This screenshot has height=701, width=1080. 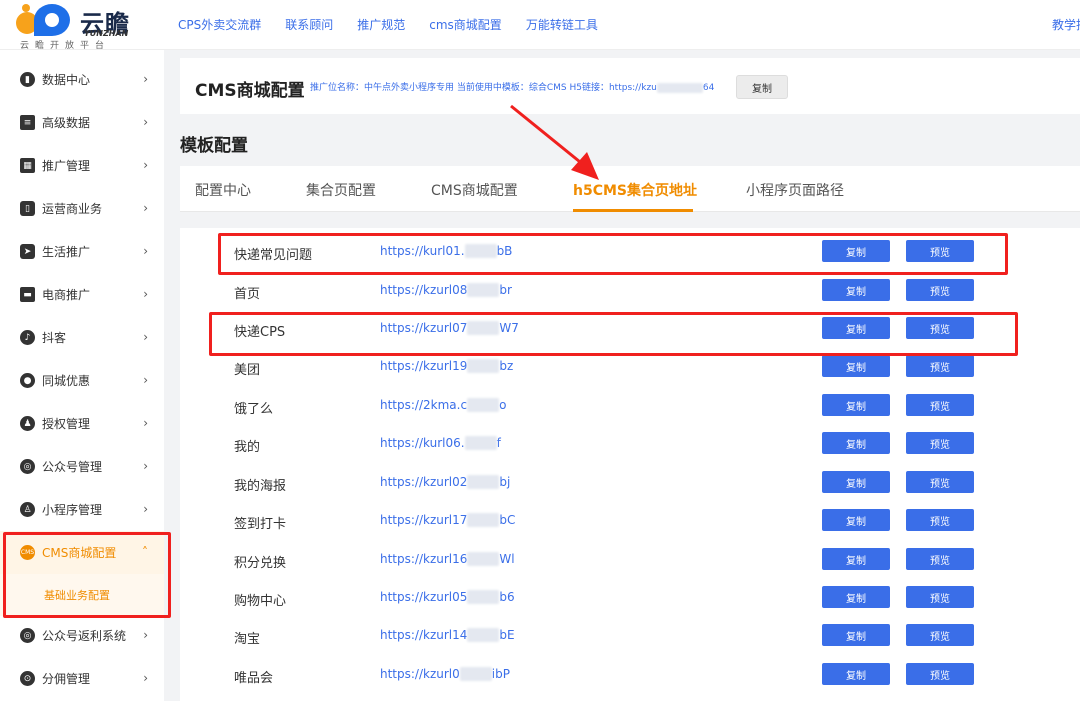 What do you see at coordinates (381, 24) in the screenshot?
I see `topnav-rules: 推广规范` at bounding box center [381, 24].